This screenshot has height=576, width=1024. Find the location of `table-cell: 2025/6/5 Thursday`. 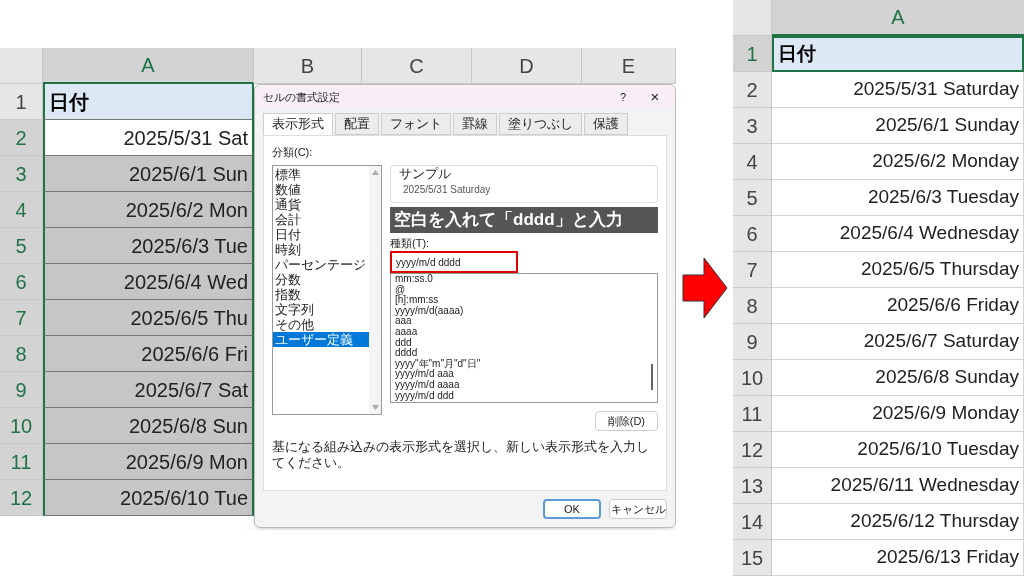

table-cell: 2025/6/5 Thursday is located at coordinates (898, 270).